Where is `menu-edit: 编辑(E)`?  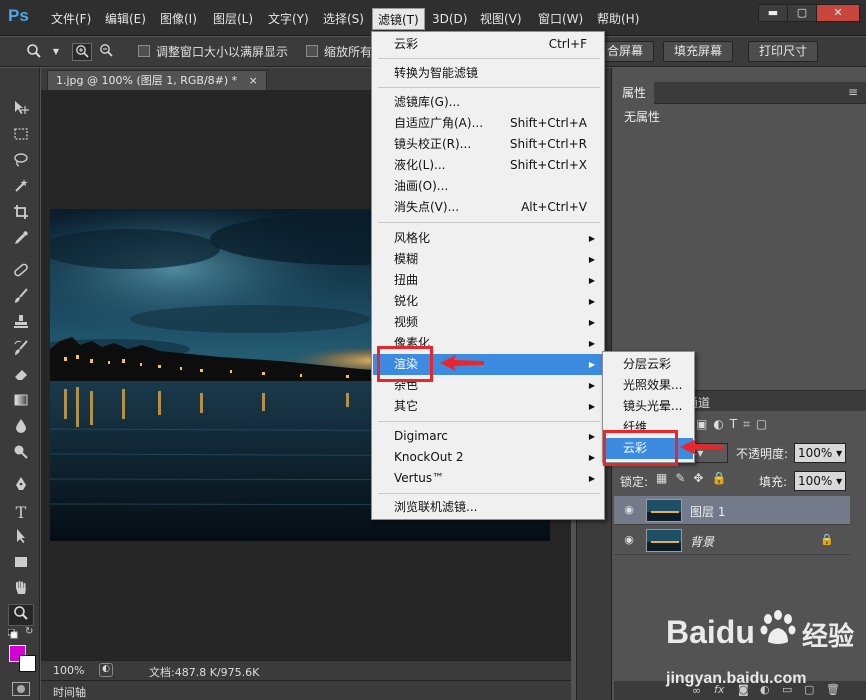 menu-edit: 编辑(E) is located at coordinates (125, 19).